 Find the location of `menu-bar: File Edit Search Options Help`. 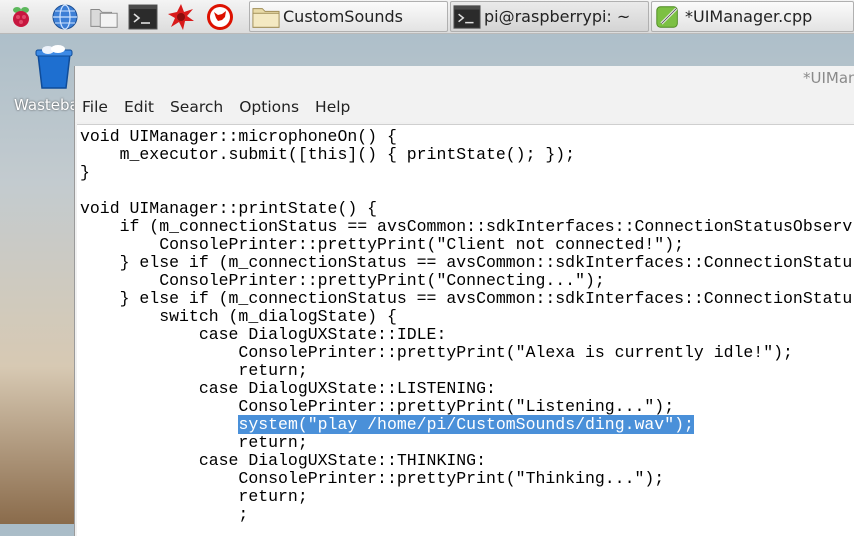

menu-bar: File Edit Search Options Help is located at coordinates (464, 107).